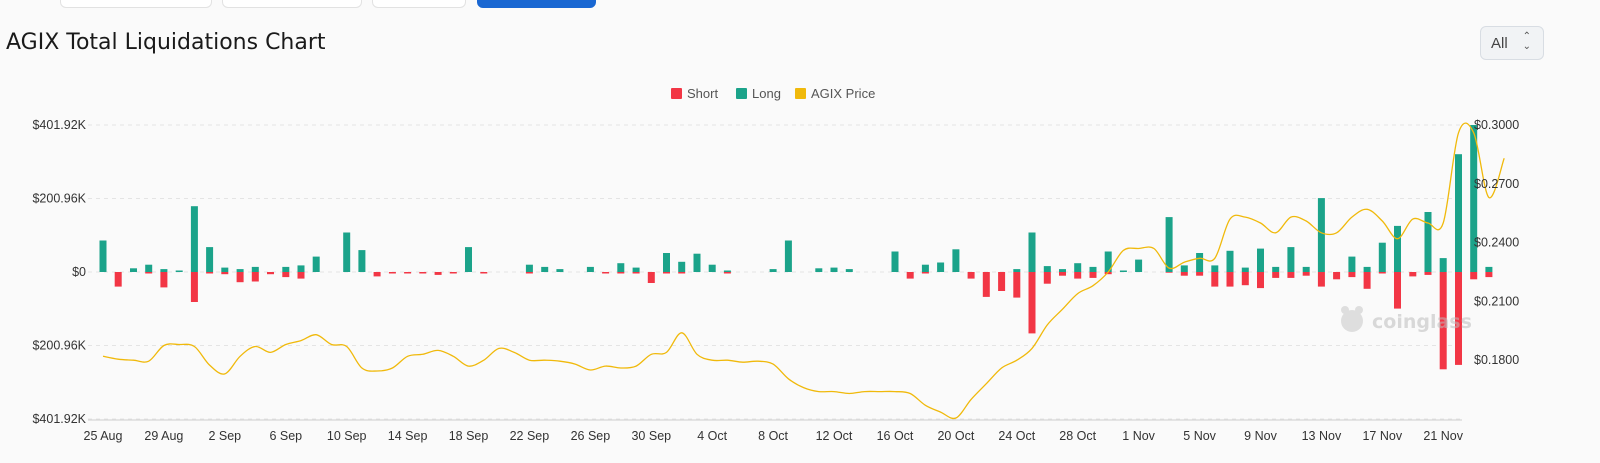 The image size is (1600, 463). What do you see at coordinates (835, 93) in the screenshot?
I see `legend-item-price: AGIX Price` at bounding box center [835, 93].